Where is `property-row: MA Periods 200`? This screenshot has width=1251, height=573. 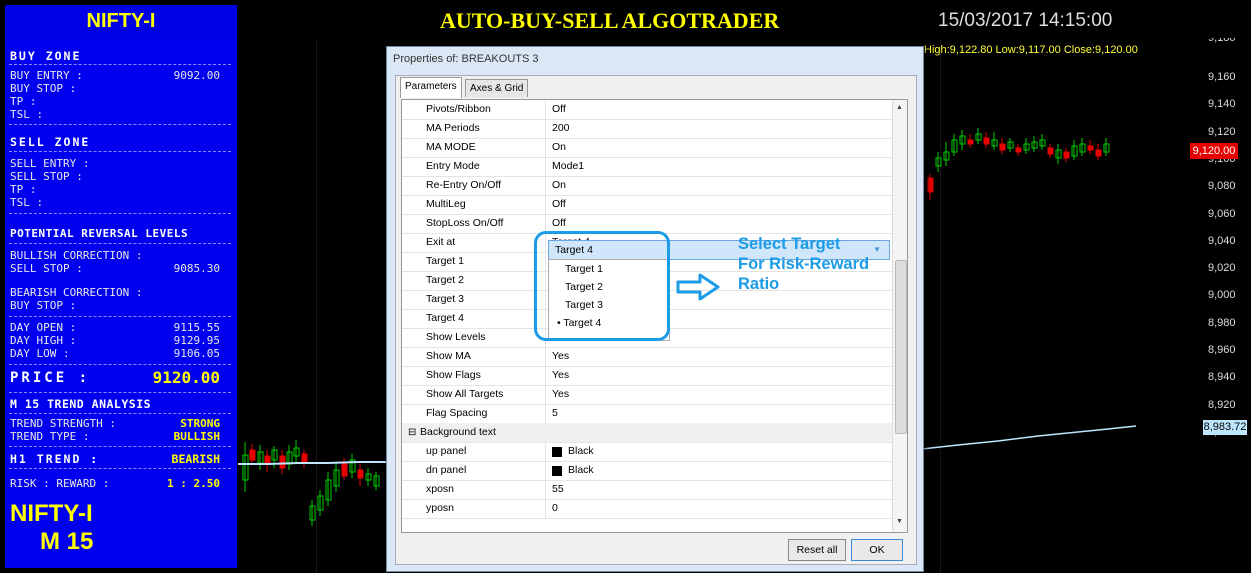 property-row: MA Periods 200 is located at coordinates (647, 129).